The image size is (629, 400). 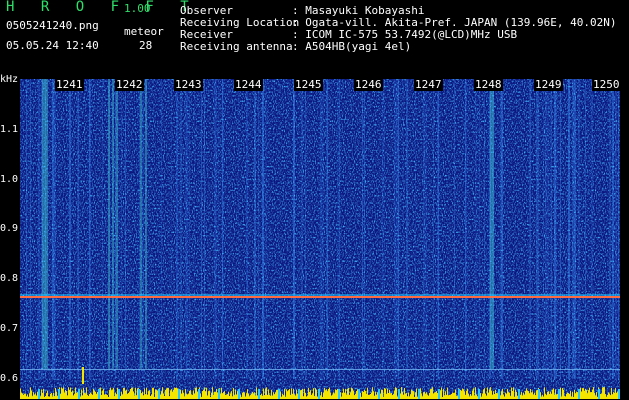 What do you see at coordinates (488, 84) in the screenshot?
I see `time-label: 1248` at bounding box center [488, 84].